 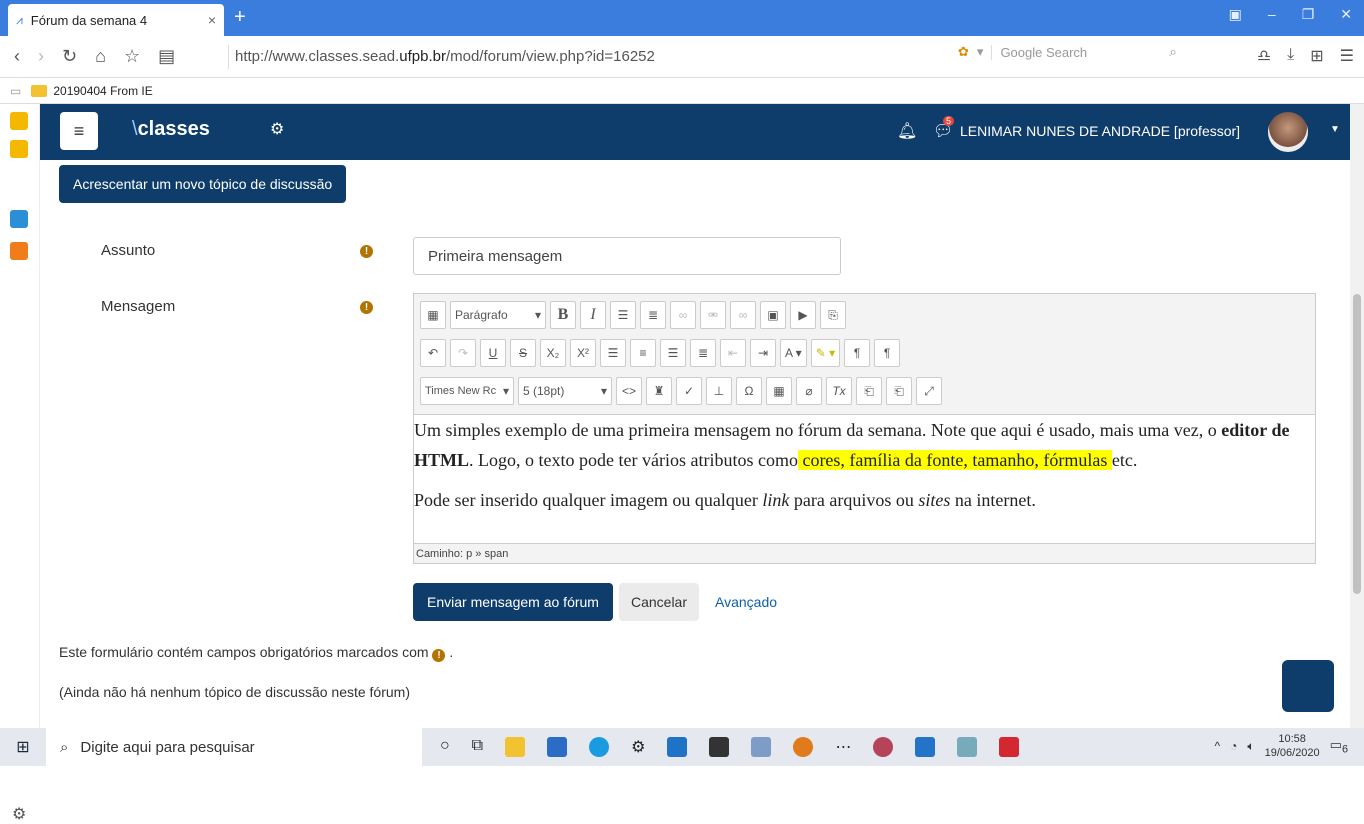 What do you see at coordinates (779, 391) in the screenshot?
I see `table-button: ▦` at bounding box center [779, 391].